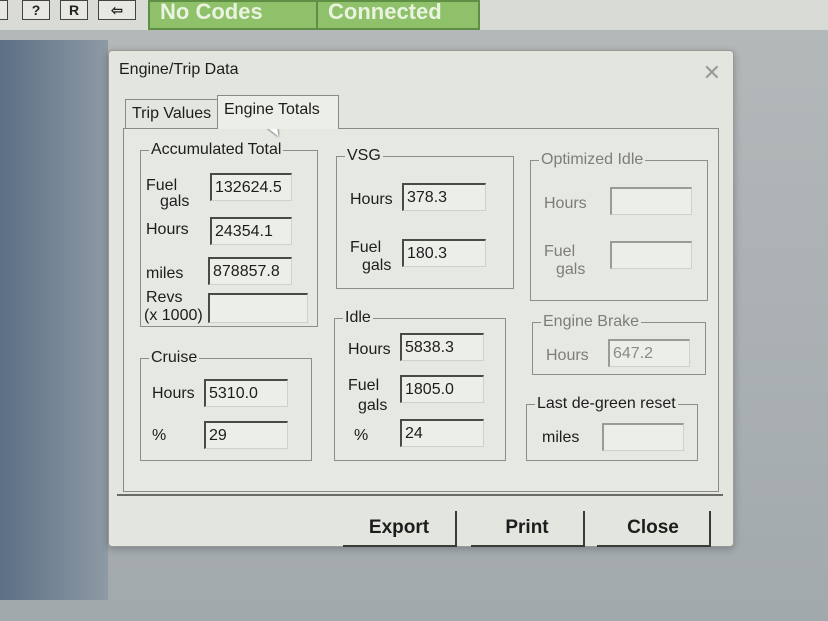  Describe the element at coordinates (258, 308) in the screenshot. I see `accum-revs-field` at that location.